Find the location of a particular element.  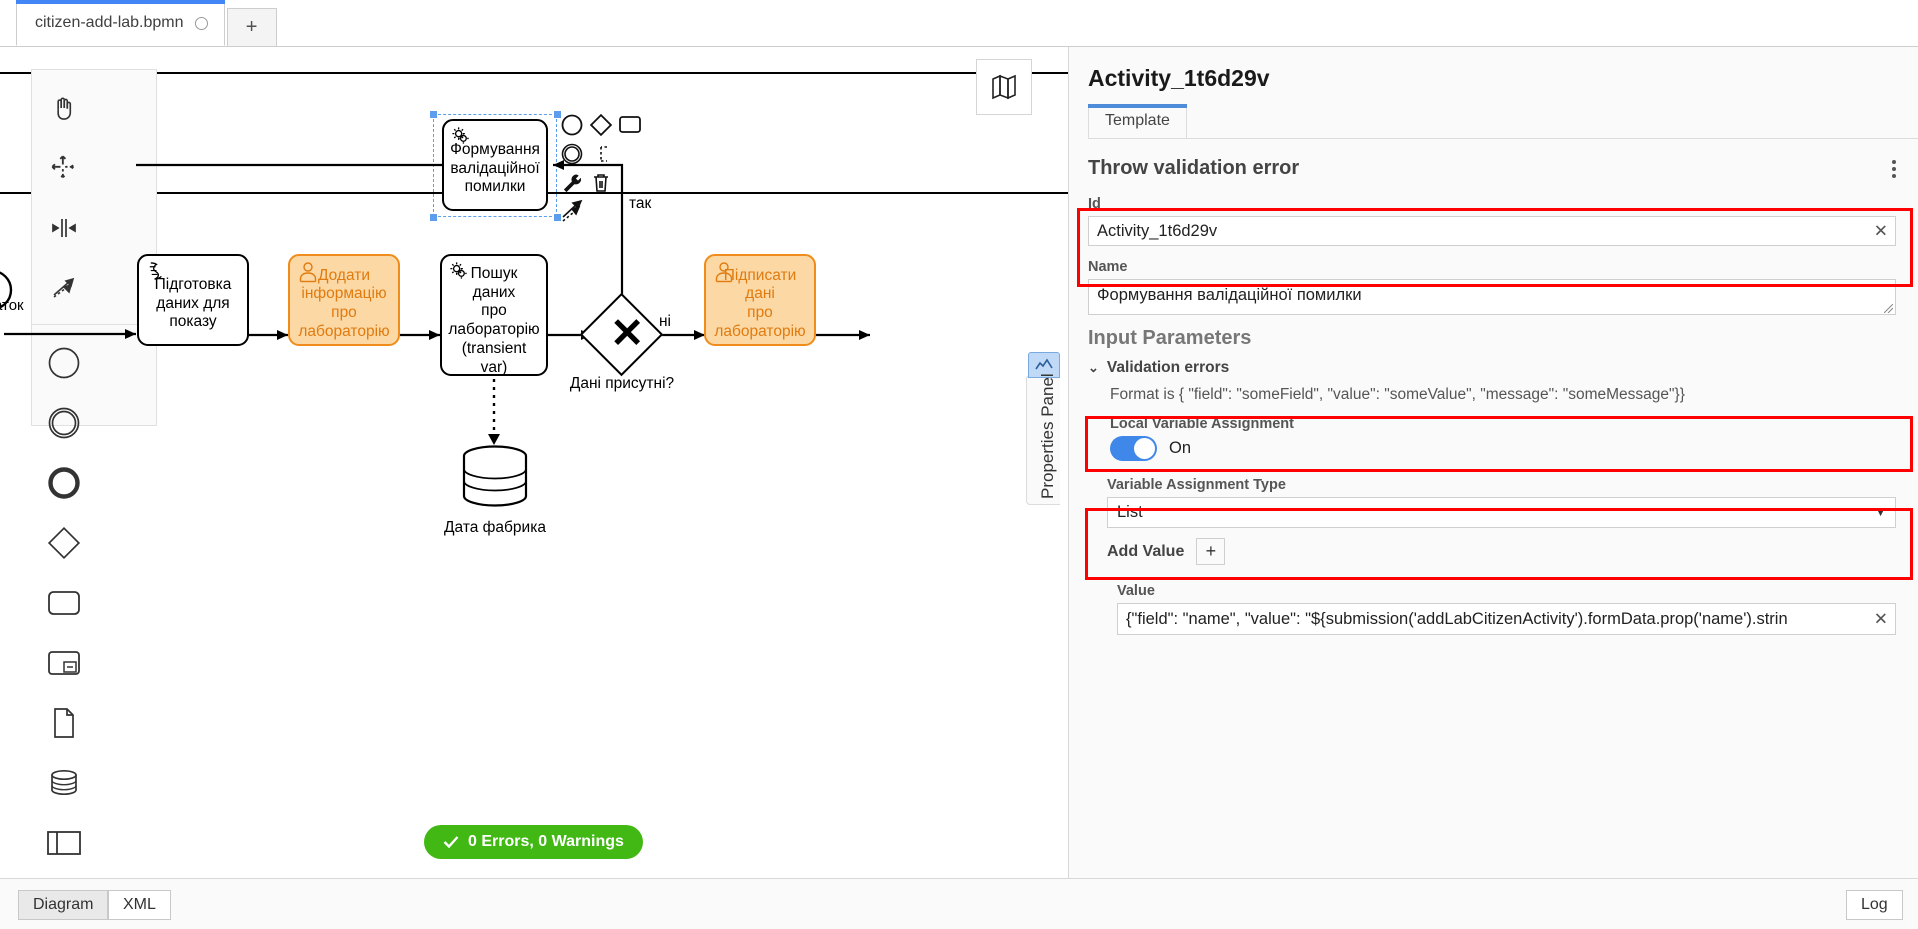

exclusive-gateway-x-icon: ✕ is located at coordinates (627, 333).